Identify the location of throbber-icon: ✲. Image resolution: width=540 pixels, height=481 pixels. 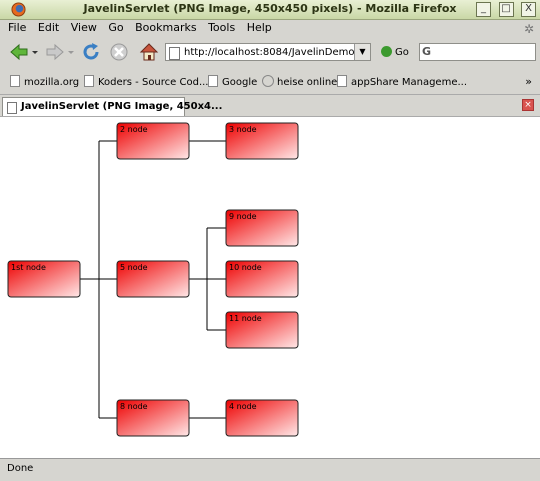
(528, 29).